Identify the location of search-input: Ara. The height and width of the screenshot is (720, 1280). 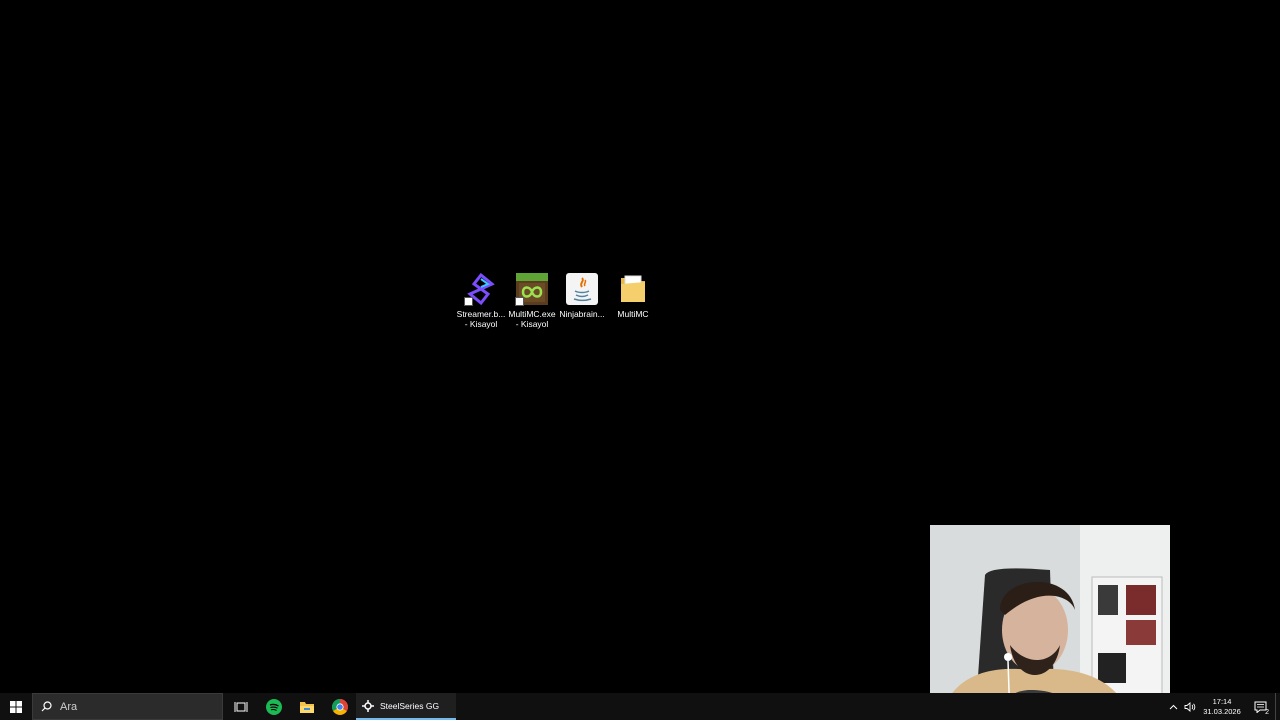
(127, 706).